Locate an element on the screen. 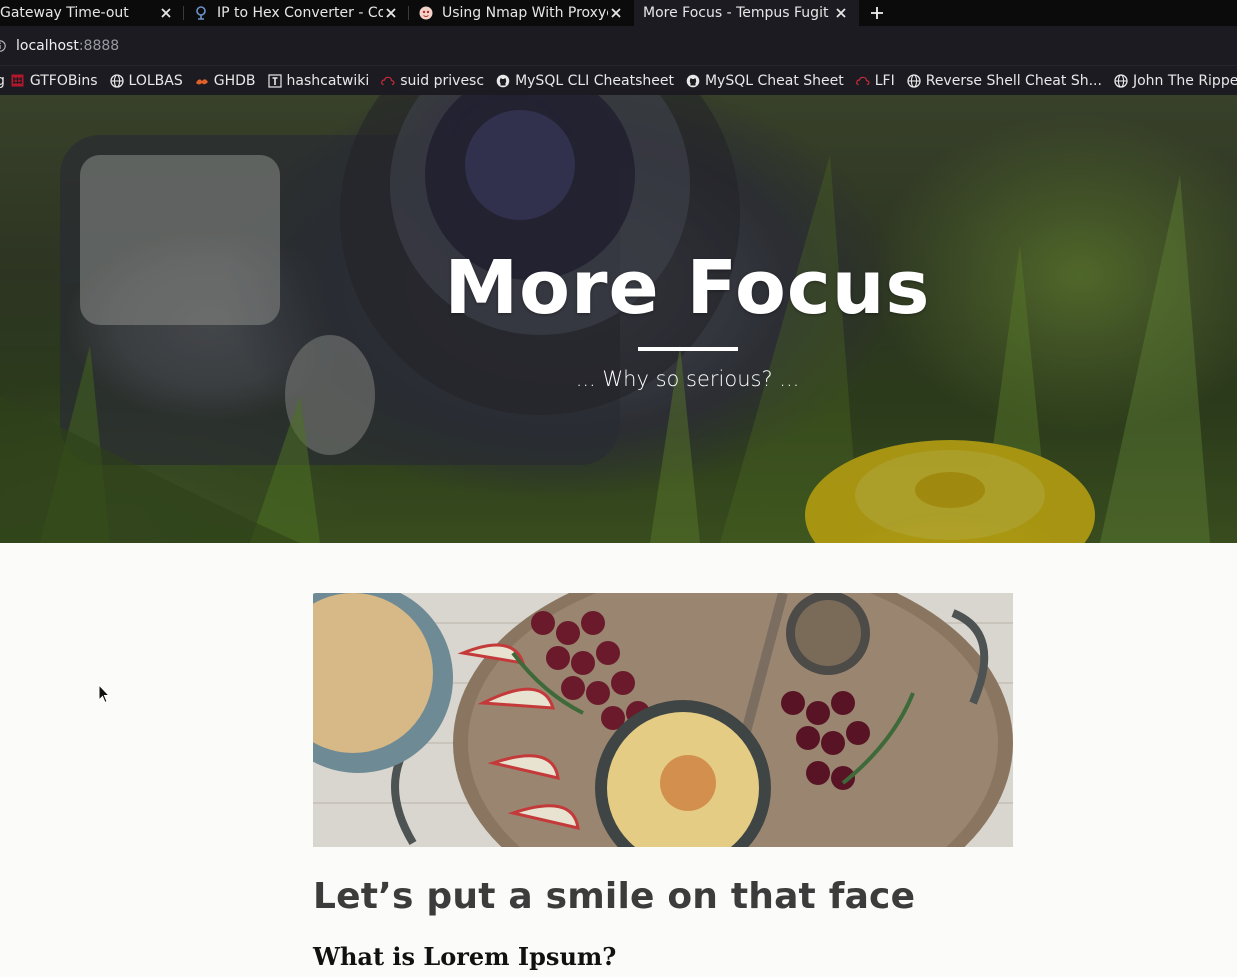 The image size is (1237, 977). url-port: :8888 is located at coordinates (99, 45).